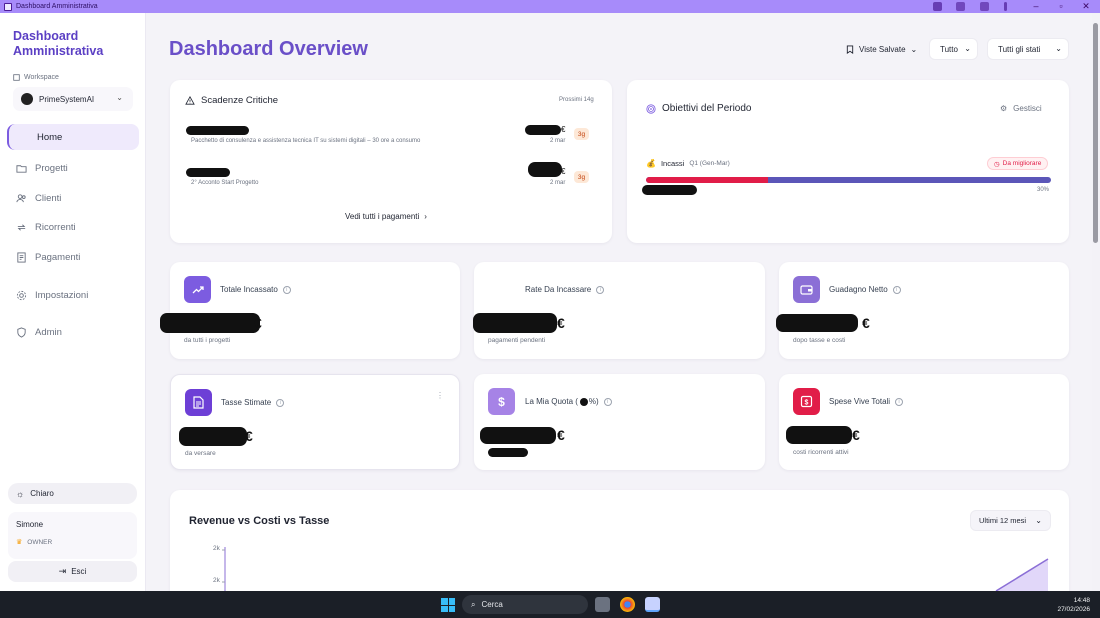 The image size is (1100, 618). What do you see at coordinates (1096, 302) in the screenshot?
I see `page-scrollbar` at bounding box center [1096, 302].